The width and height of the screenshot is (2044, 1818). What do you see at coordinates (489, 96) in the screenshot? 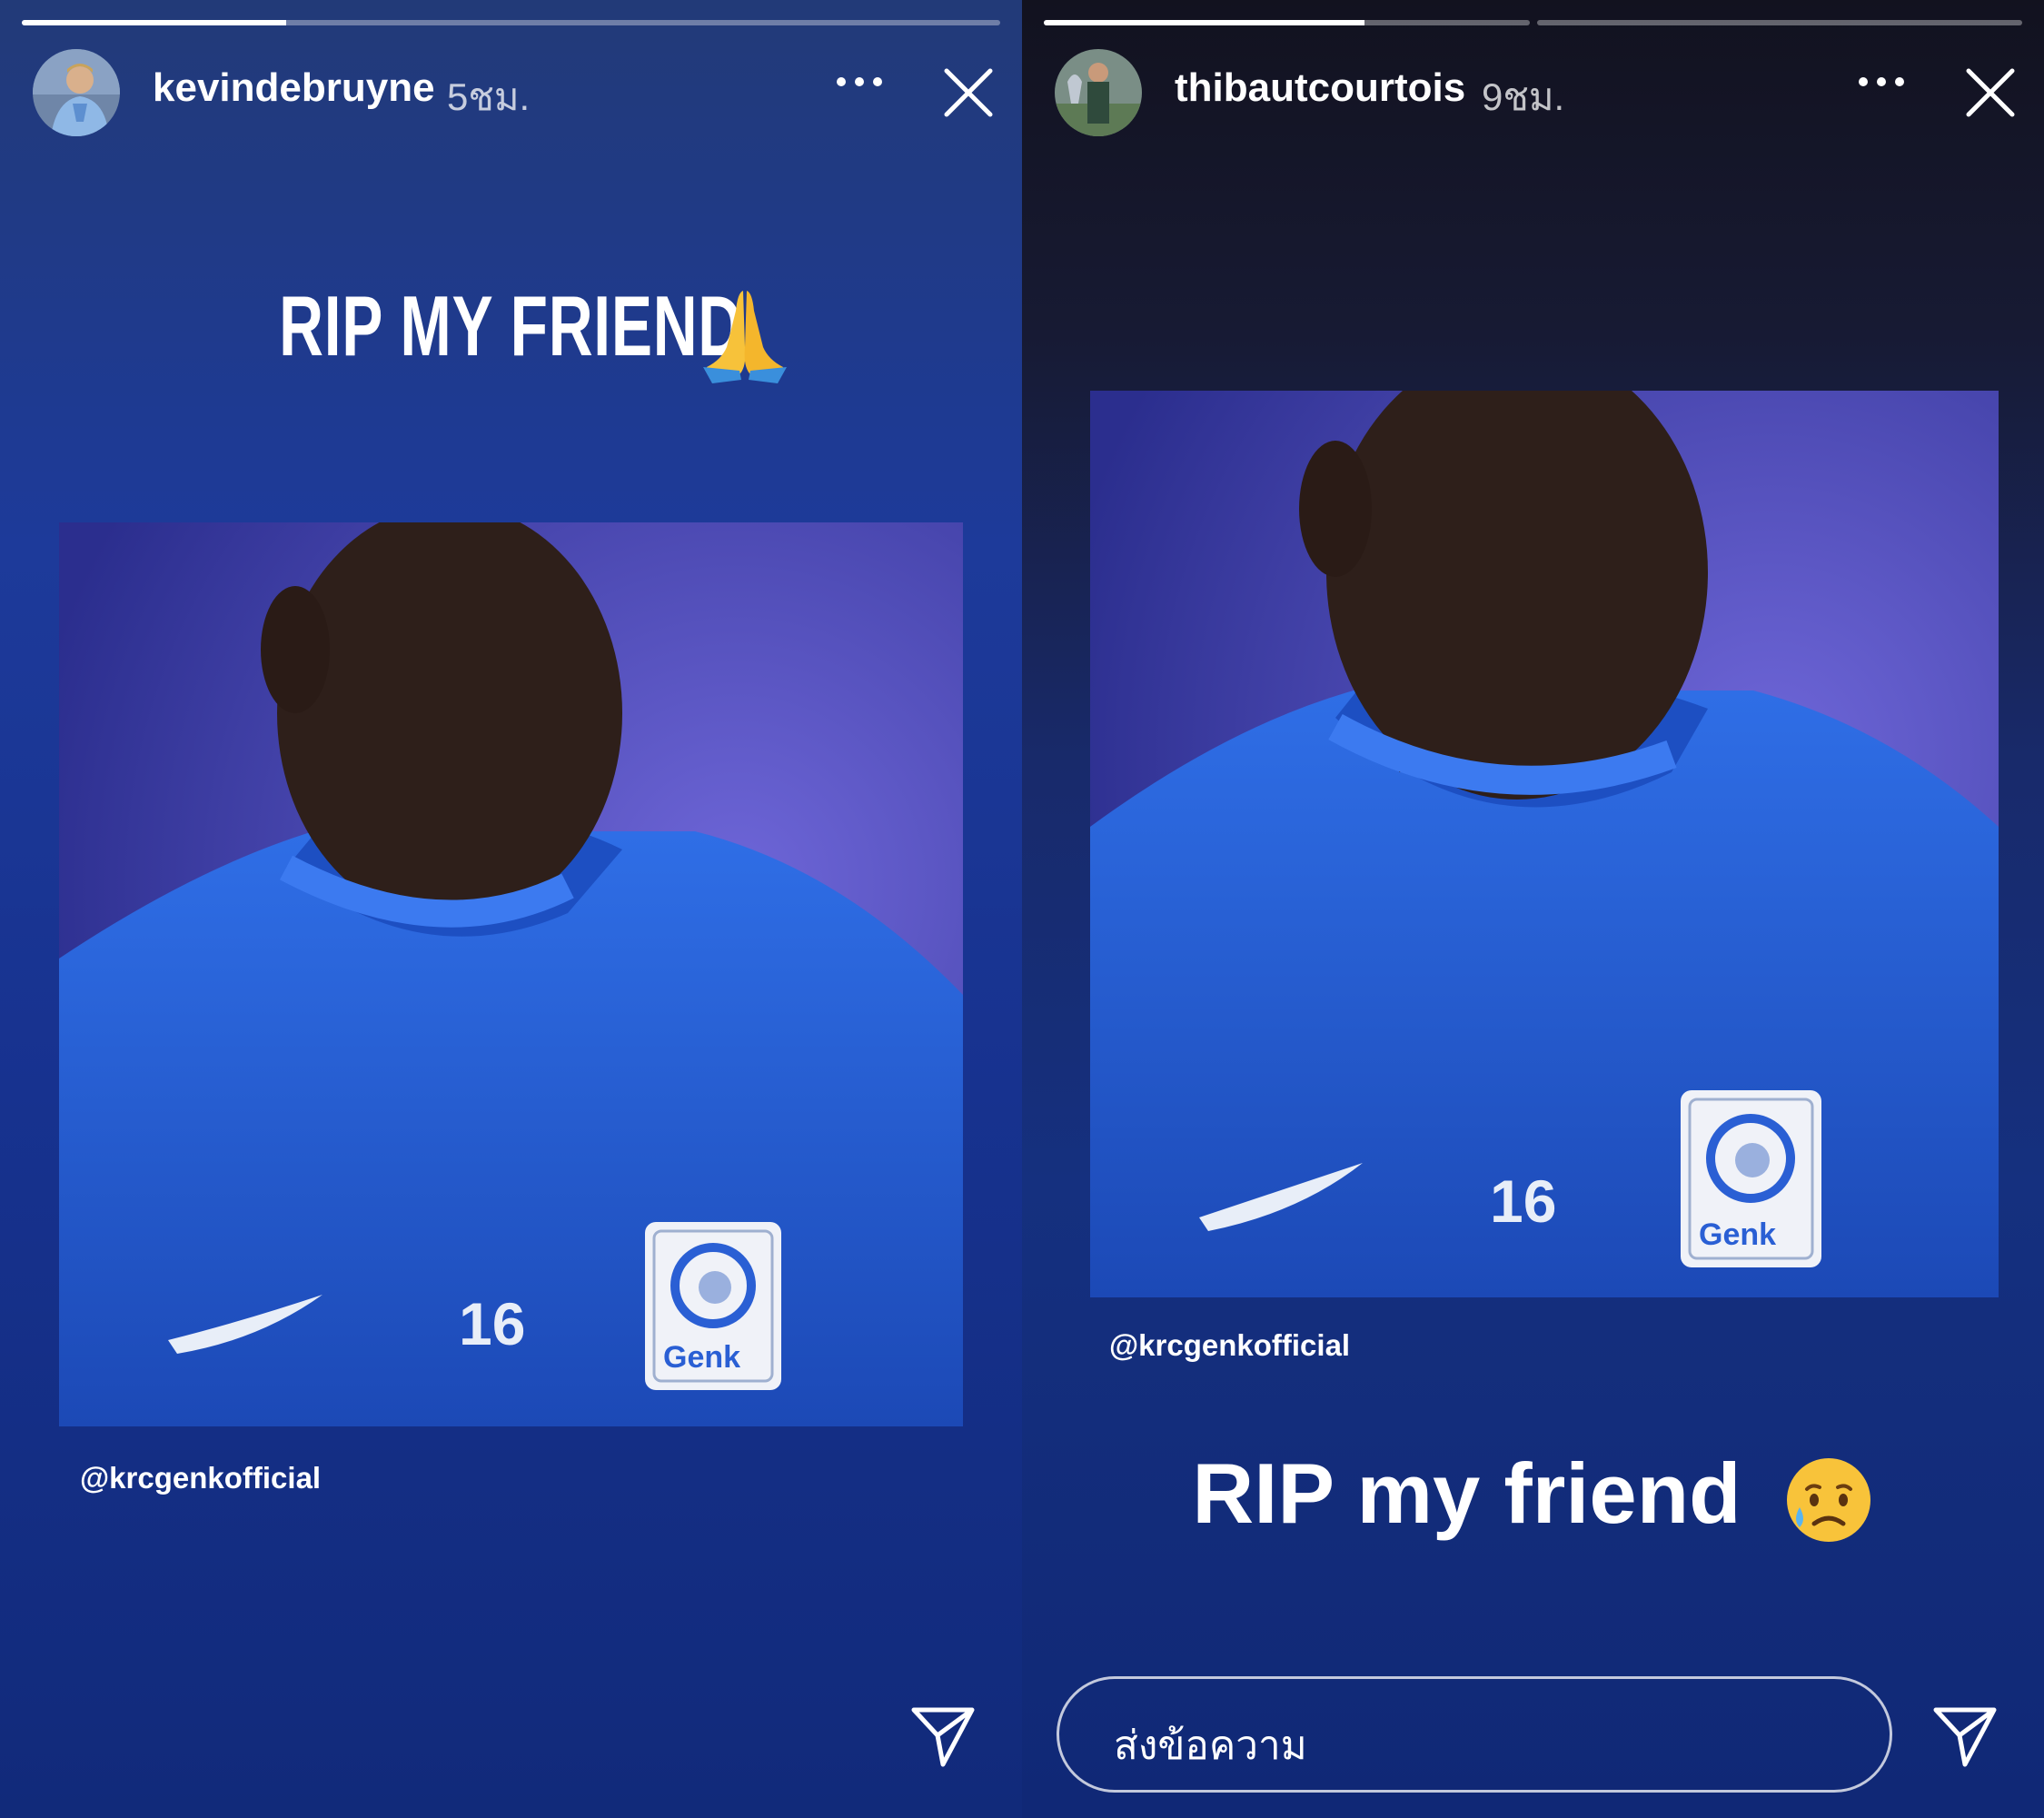
I see `post-time: 5ชม.` at bounding box center [489, 96].